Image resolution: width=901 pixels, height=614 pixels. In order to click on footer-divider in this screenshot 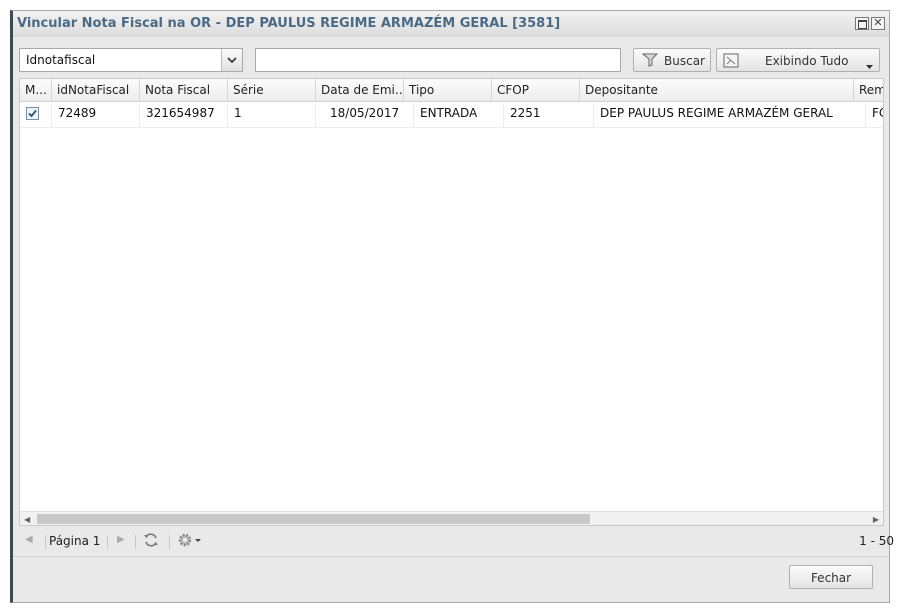, I will do `click(451, 556)`.